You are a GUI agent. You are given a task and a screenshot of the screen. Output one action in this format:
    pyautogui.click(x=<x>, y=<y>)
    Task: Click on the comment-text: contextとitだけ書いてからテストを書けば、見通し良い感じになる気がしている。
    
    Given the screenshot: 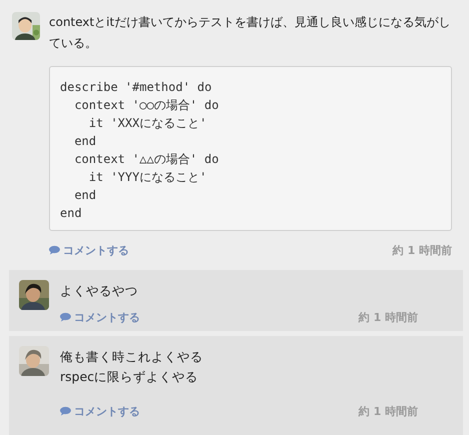 What is the action you would take?
    pyautogui.click(x=250, y=33)
    